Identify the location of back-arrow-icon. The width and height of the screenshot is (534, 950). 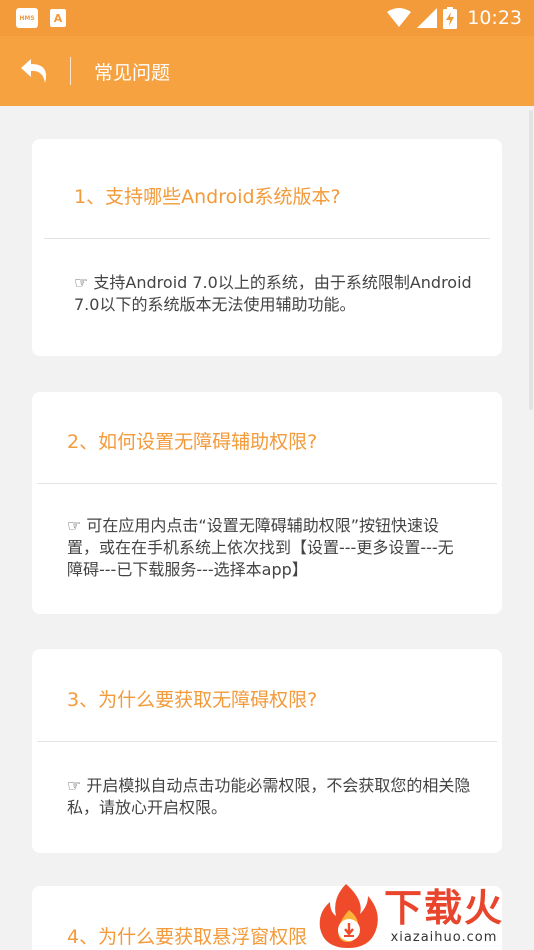
(34, 71).